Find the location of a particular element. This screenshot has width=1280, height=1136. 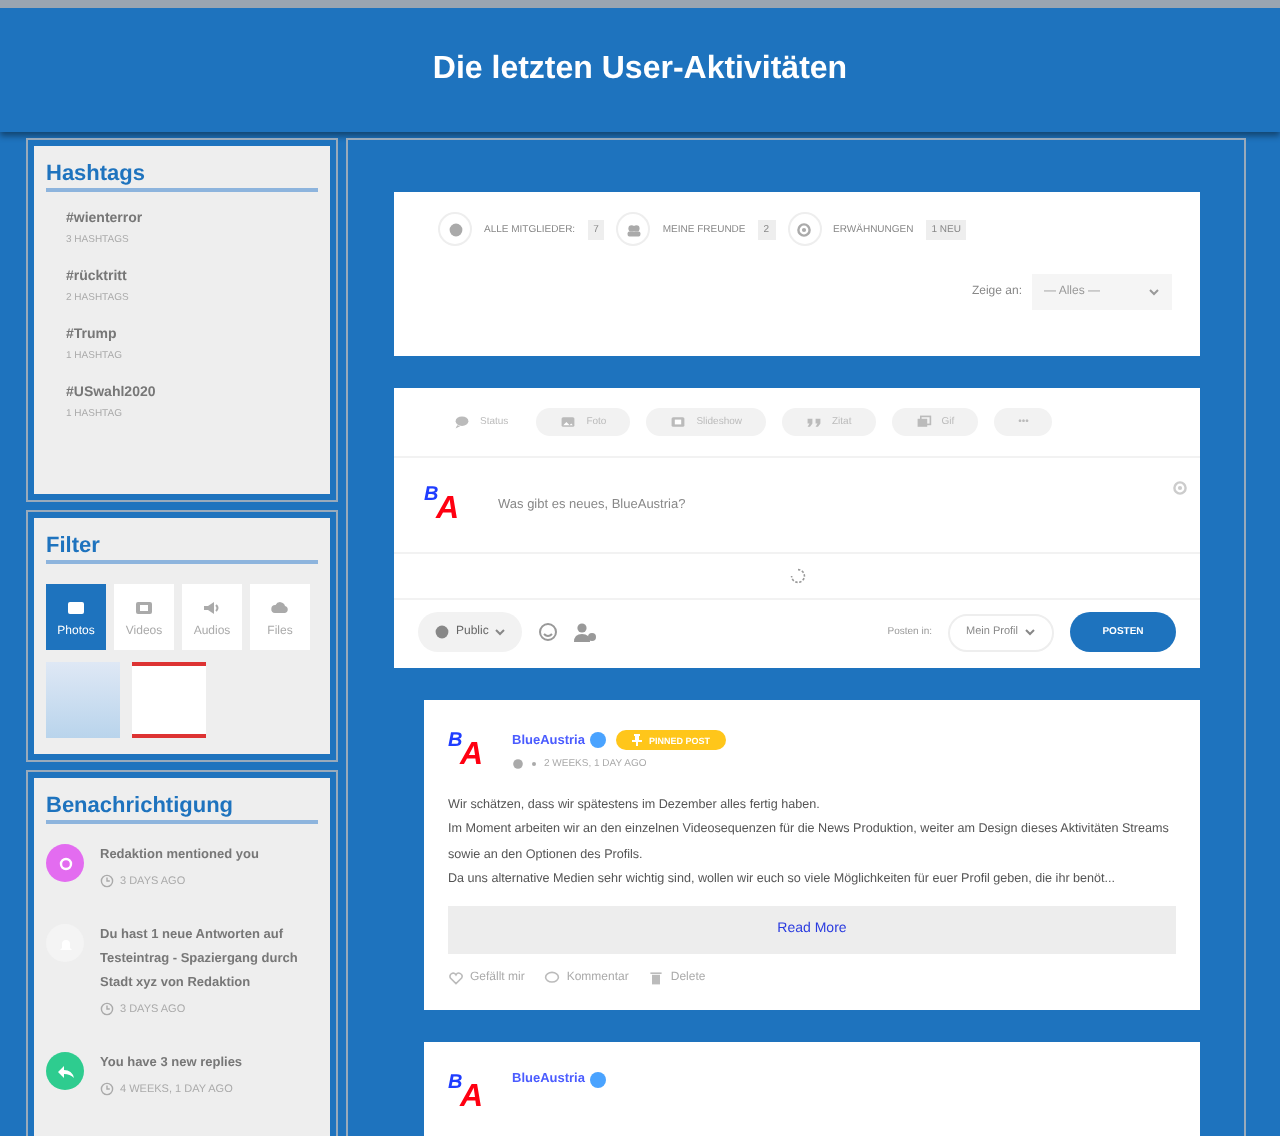

people-icon is located at coordinates (633, 229).